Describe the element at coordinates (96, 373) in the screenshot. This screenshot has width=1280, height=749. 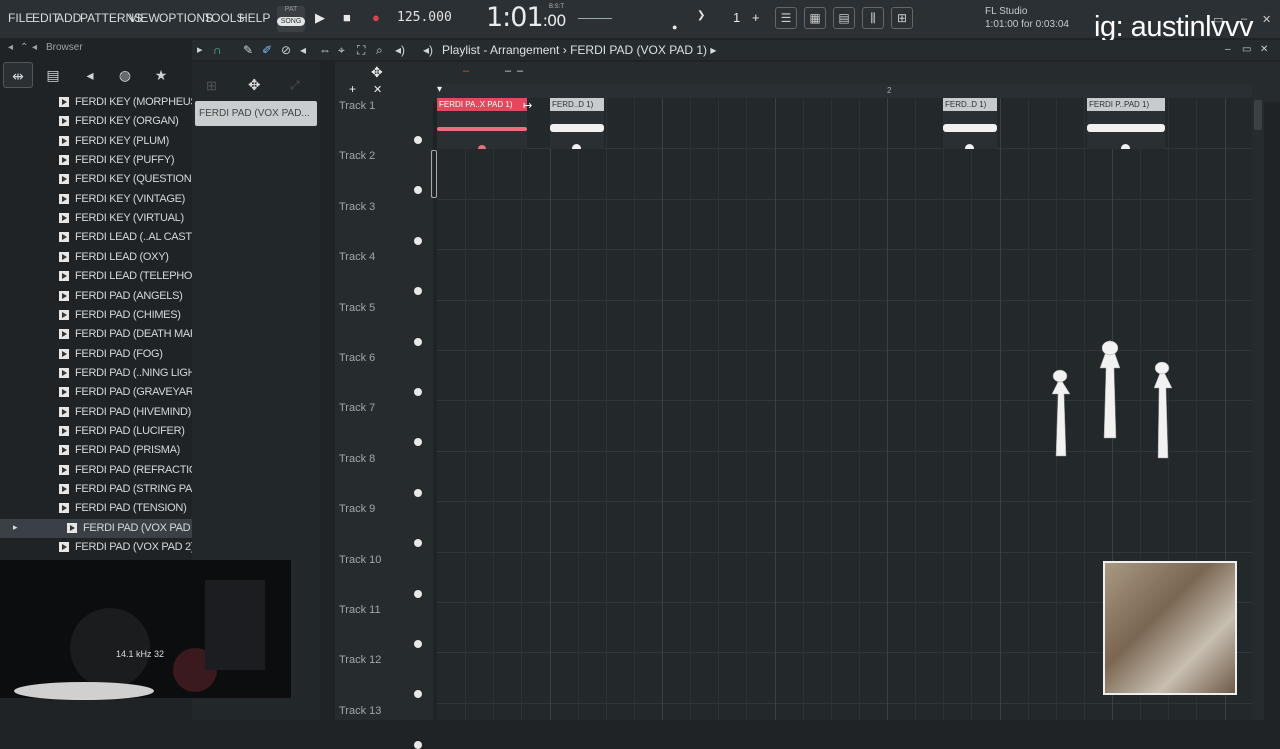
I see `browser-file-item: FERDI PAD (..NING LIGHT)` at that location.